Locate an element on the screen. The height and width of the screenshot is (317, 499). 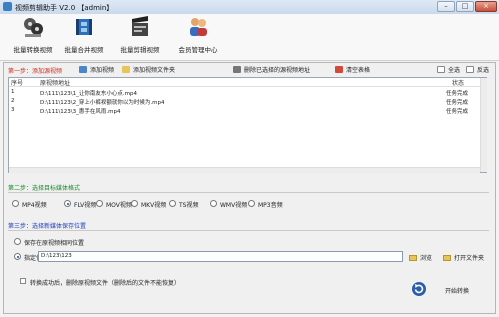
invert-selection-button: 反选 is located at coordinates (477, 69).